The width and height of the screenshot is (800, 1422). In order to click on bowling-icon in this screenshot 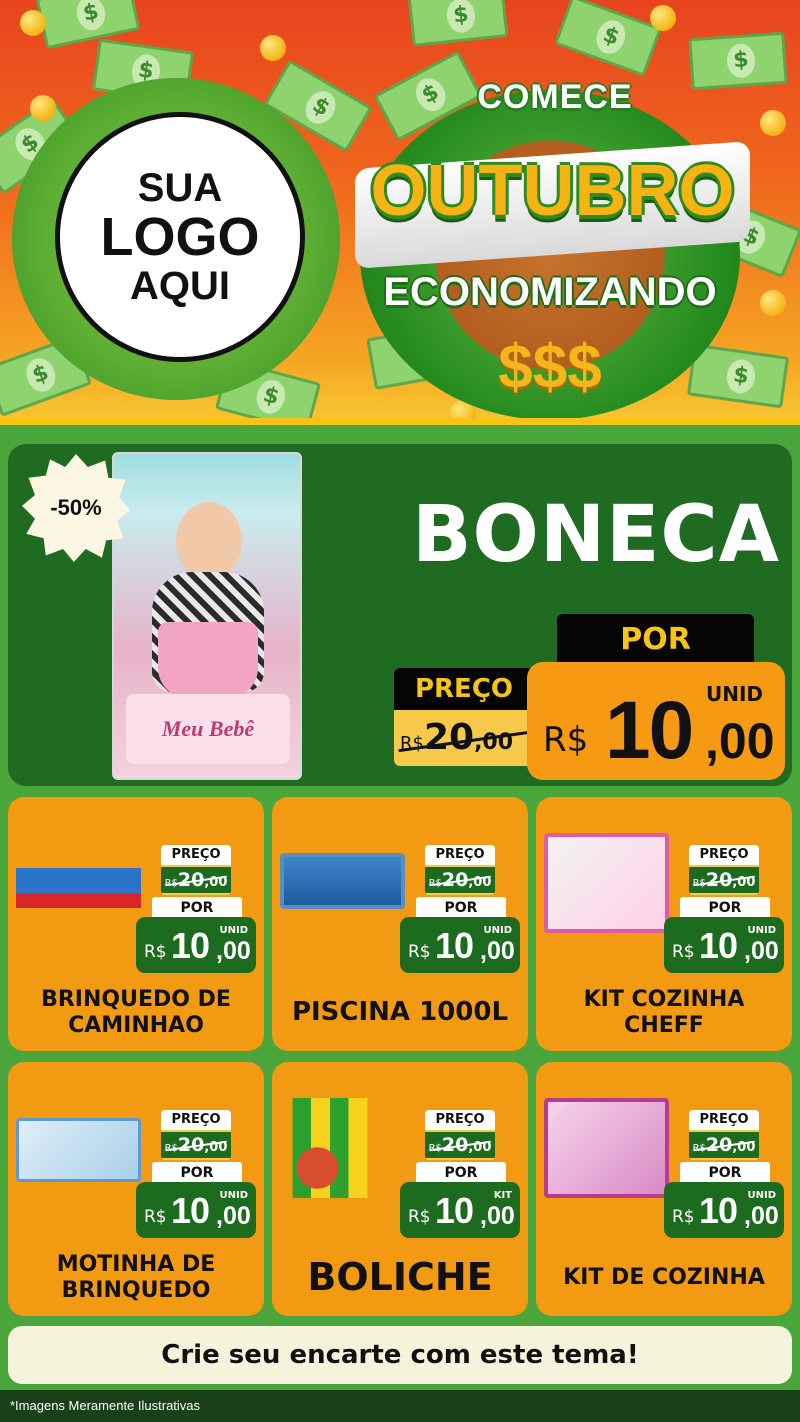, I will do `click(342, 1148)`.